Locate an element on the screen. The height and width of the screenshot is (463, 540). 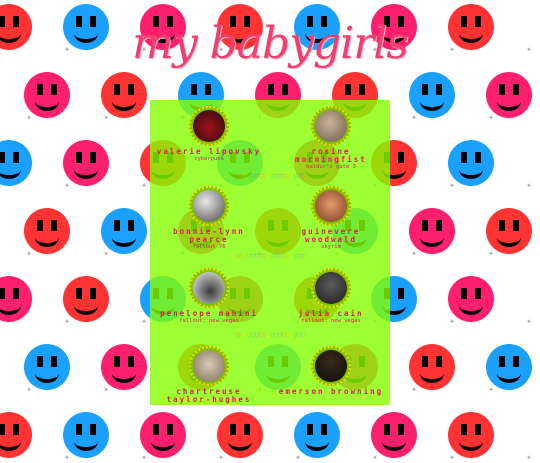
card-subtitle: fallout 76 is located at coordinates (209, 247).